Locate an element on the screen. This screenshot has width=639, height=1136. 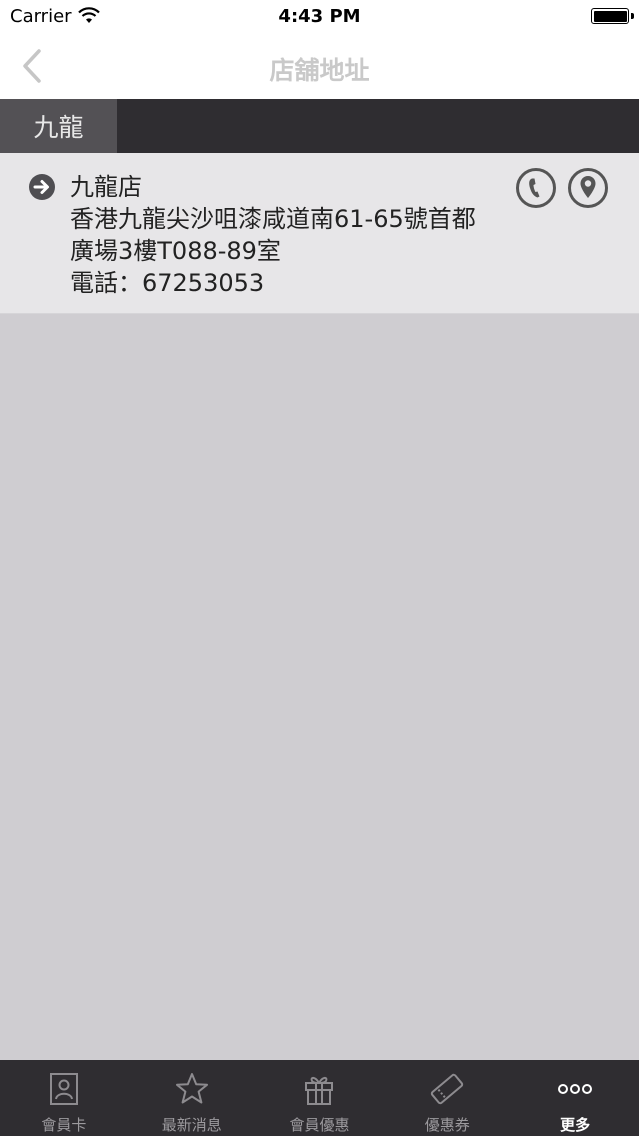
tab-label: 最新消息 is located at coordinates (191, 1125).